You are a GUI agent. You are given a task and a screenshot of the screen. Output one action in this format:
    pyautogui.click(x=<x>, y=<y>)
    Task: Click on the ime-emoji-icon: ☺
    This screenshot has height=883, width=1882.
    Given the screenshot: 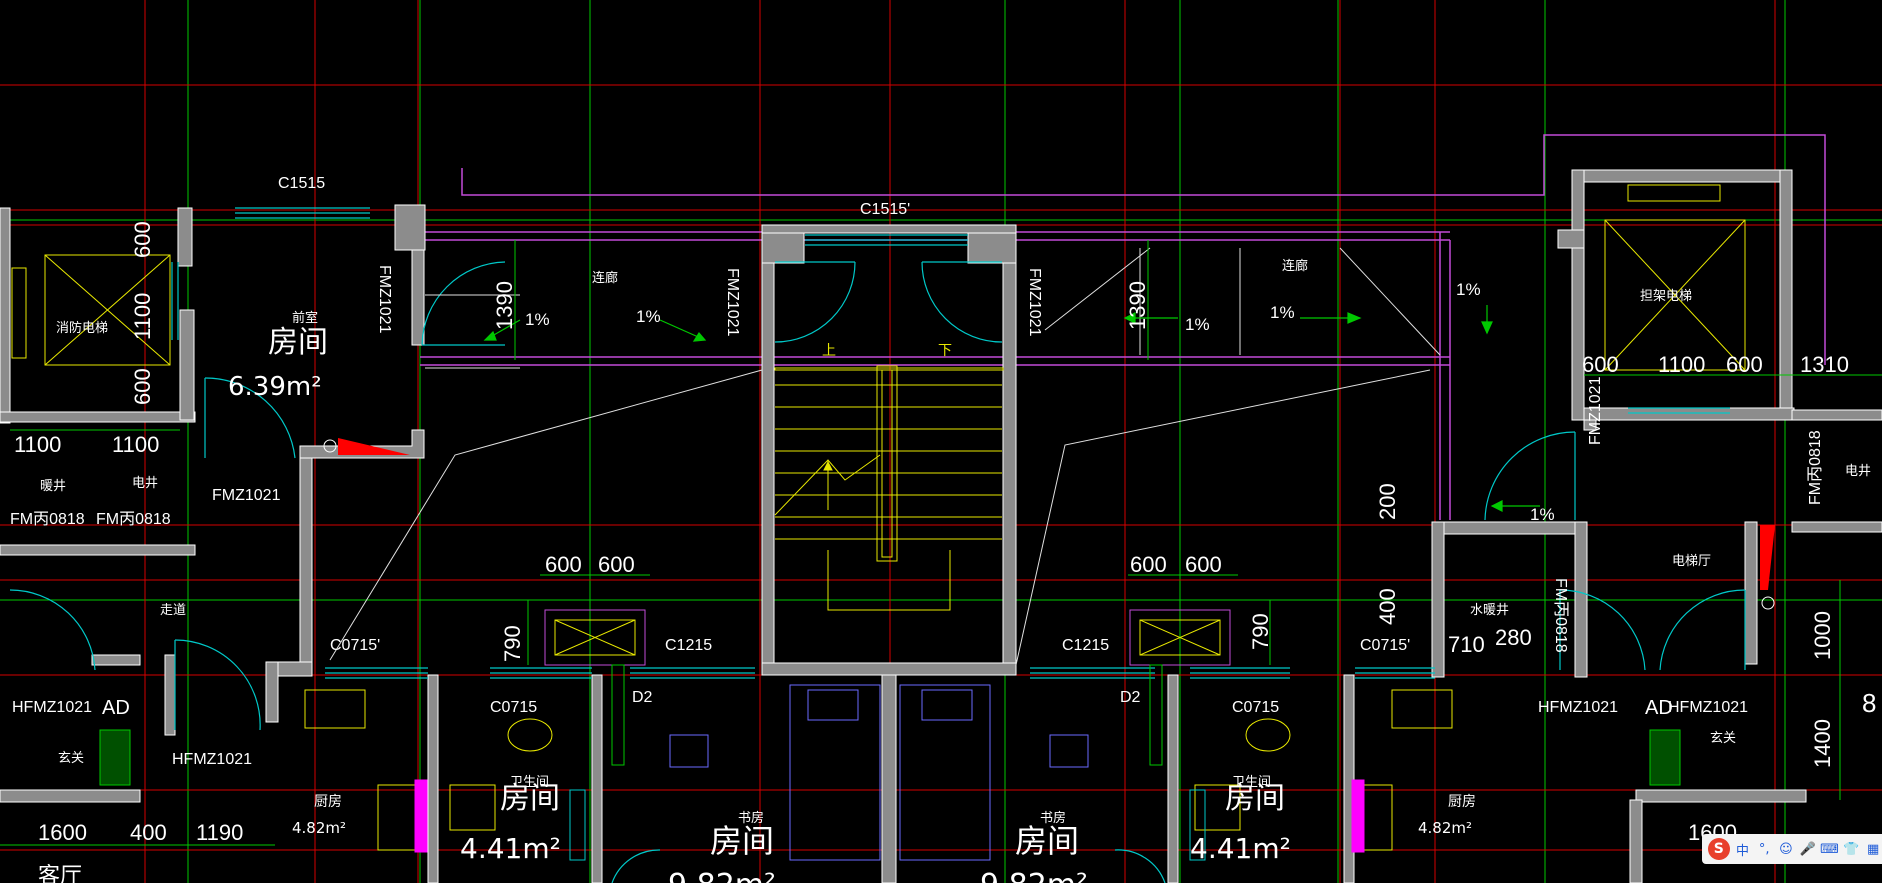 What is the action you would take?
    pyautogui.click(x=1786, y=849)
    